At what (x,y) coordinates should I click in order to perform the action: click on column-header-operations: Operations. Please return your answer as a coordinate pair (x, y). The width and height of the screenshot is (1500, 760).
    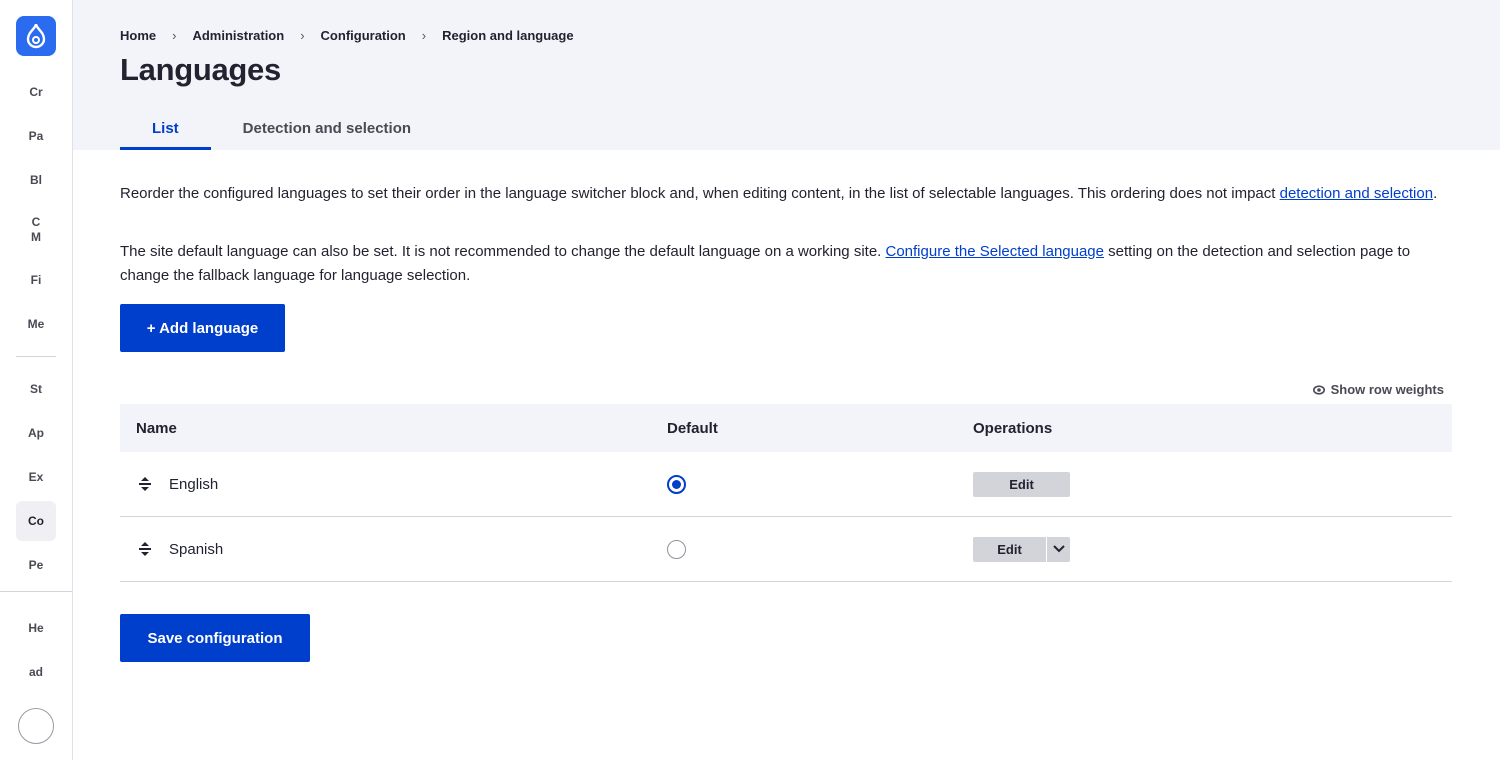
    Looking at the image, I should click on (1013, 428).